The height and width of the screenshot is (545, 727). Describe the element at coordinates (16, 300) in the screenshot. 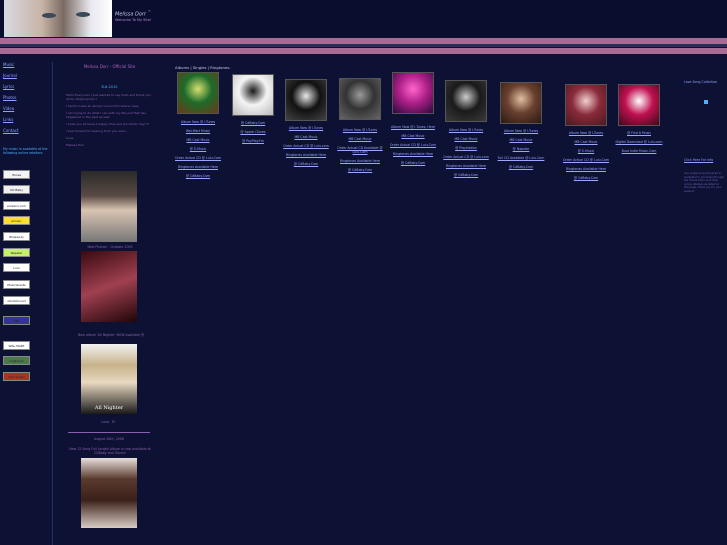

I see `shockhound-icon: shockhound` at that location.